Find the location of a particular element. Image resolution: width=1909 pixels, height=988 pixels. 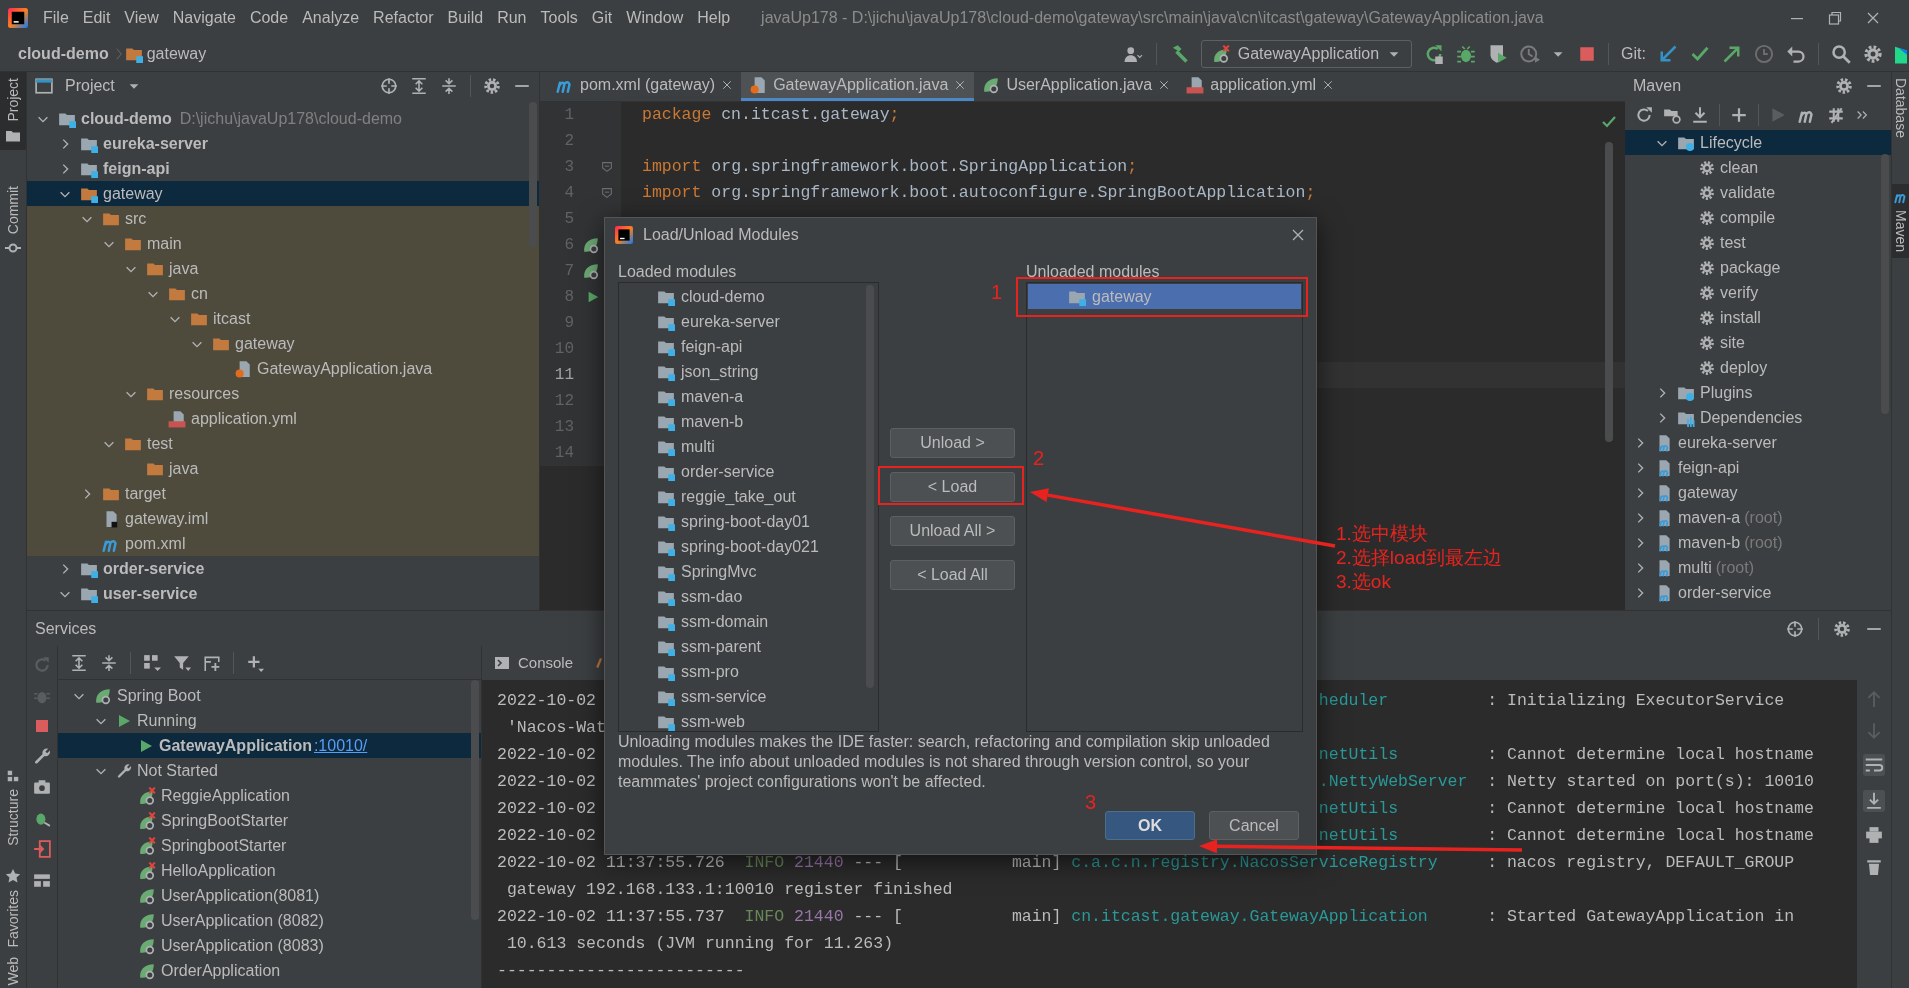

list-item: ssm-pro is located at coordinates (748, 671).